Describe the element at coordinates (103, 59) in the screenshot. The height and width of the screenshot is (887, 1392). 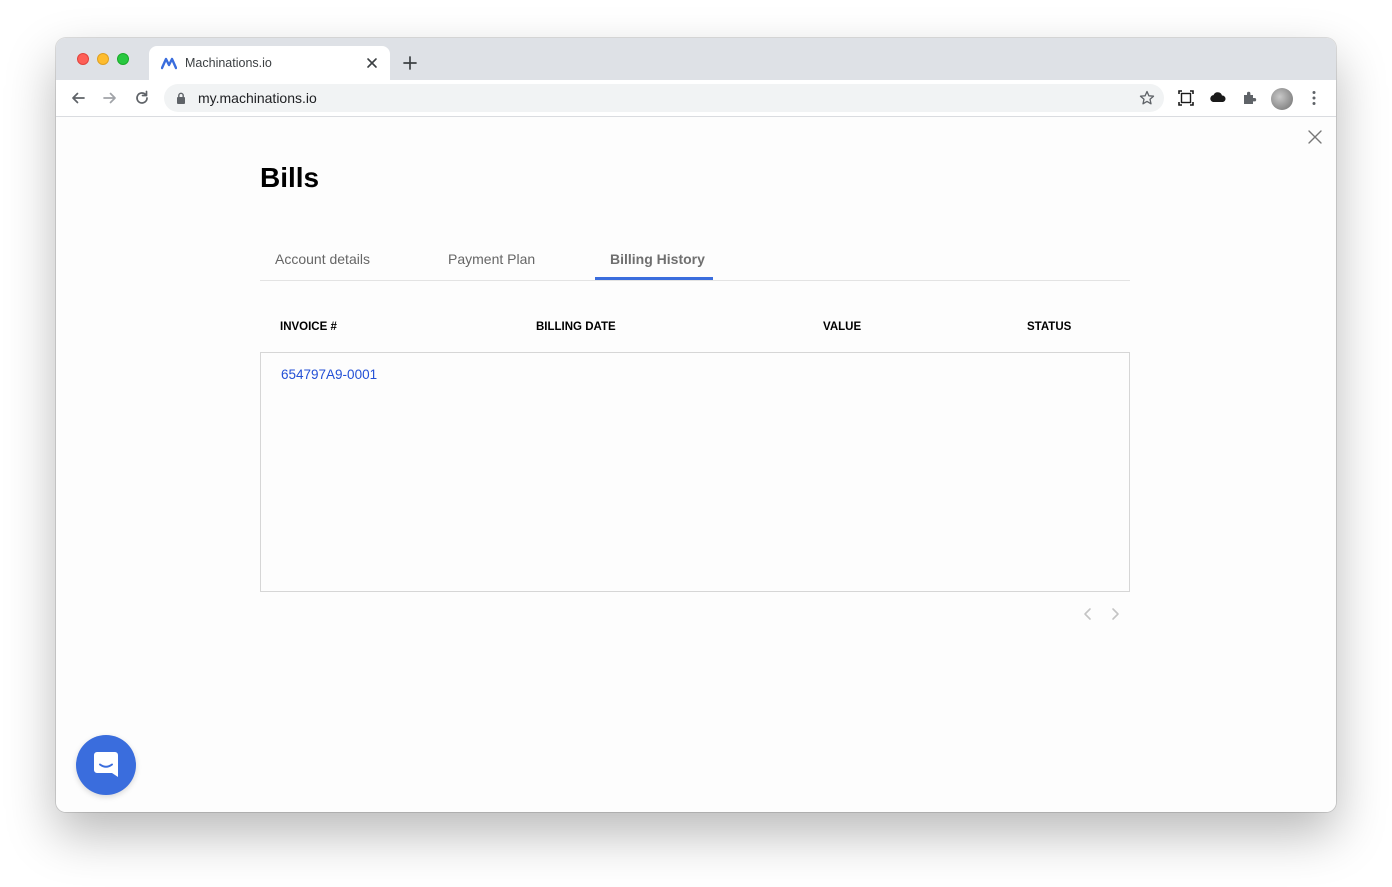
I see `window-minimize-button` at that location.